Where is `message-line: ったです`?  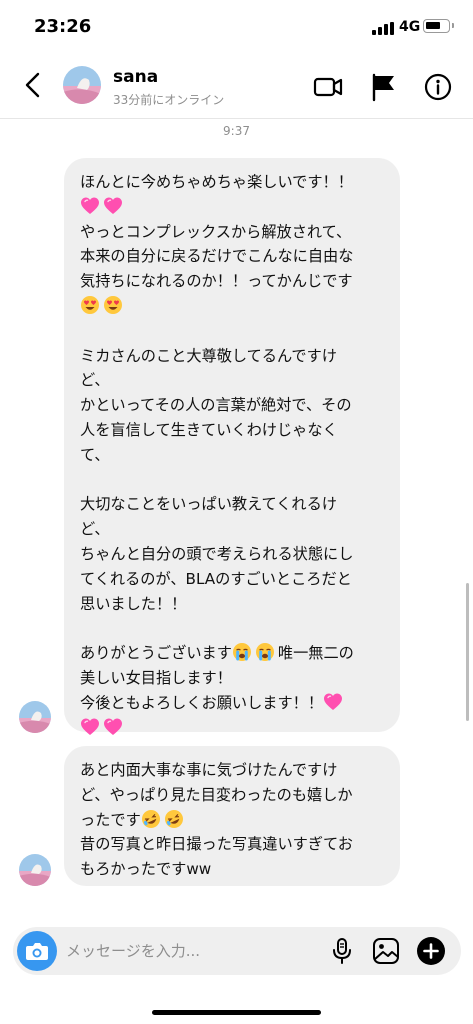
message-line: ったです is located at coordinates (232, 820).